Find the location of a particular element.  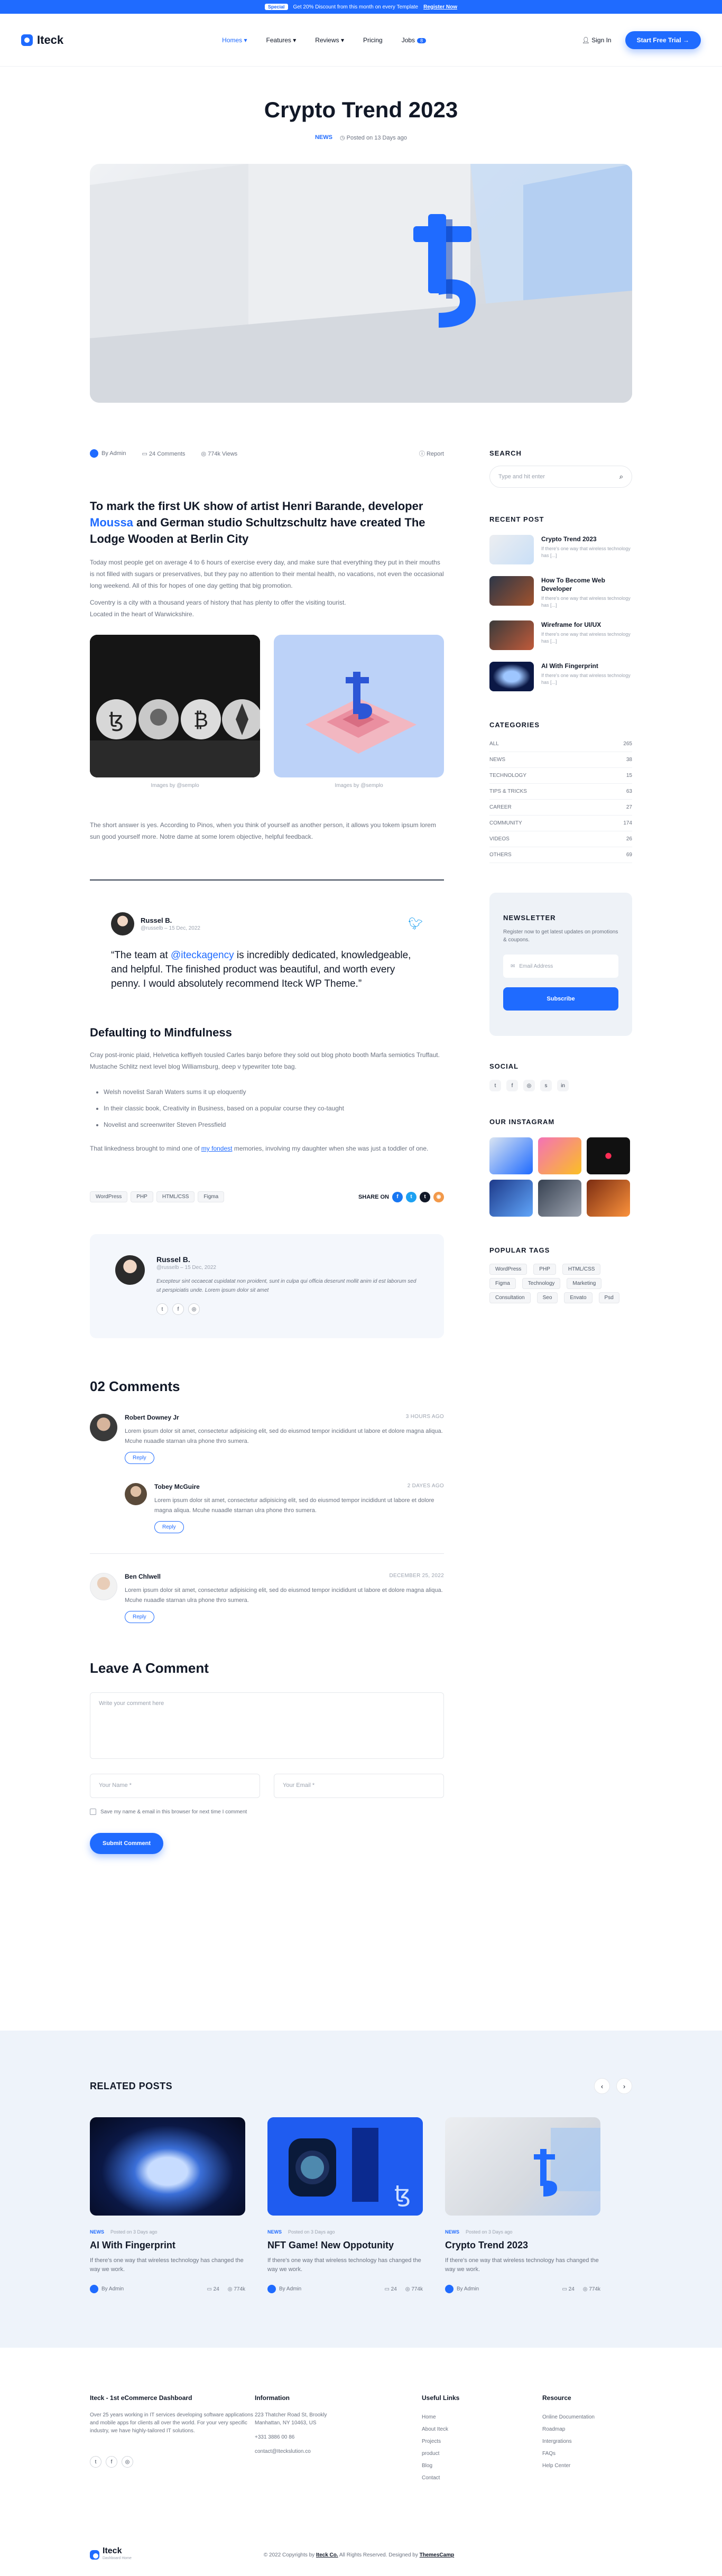

category-item: NEWS 38 is located at coordinates (560, 760).